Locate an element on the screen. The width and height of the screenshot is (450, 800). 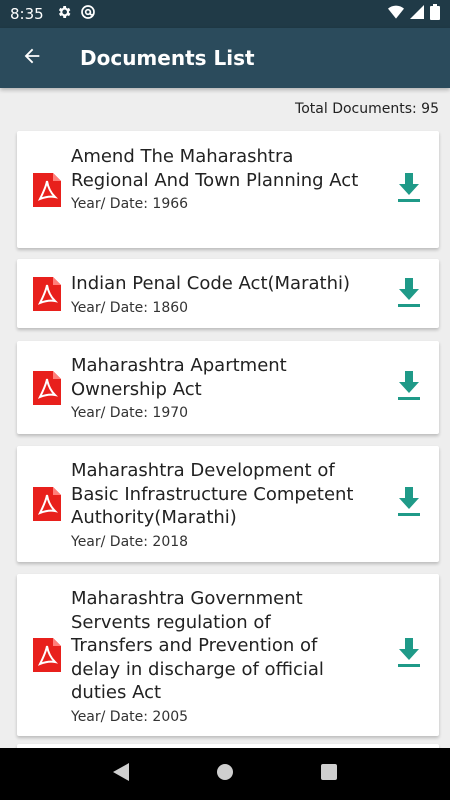
document-title: Maharashtra Apartment Ownership Act is located at coordinates (179, 377).